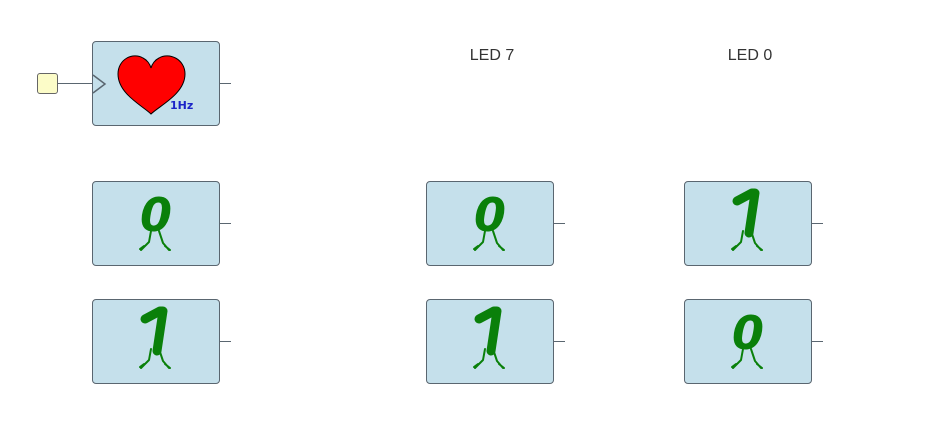  Describe the element at coordinates (225, 83) in the screenshot. I see `clock-output-pin` at that location.